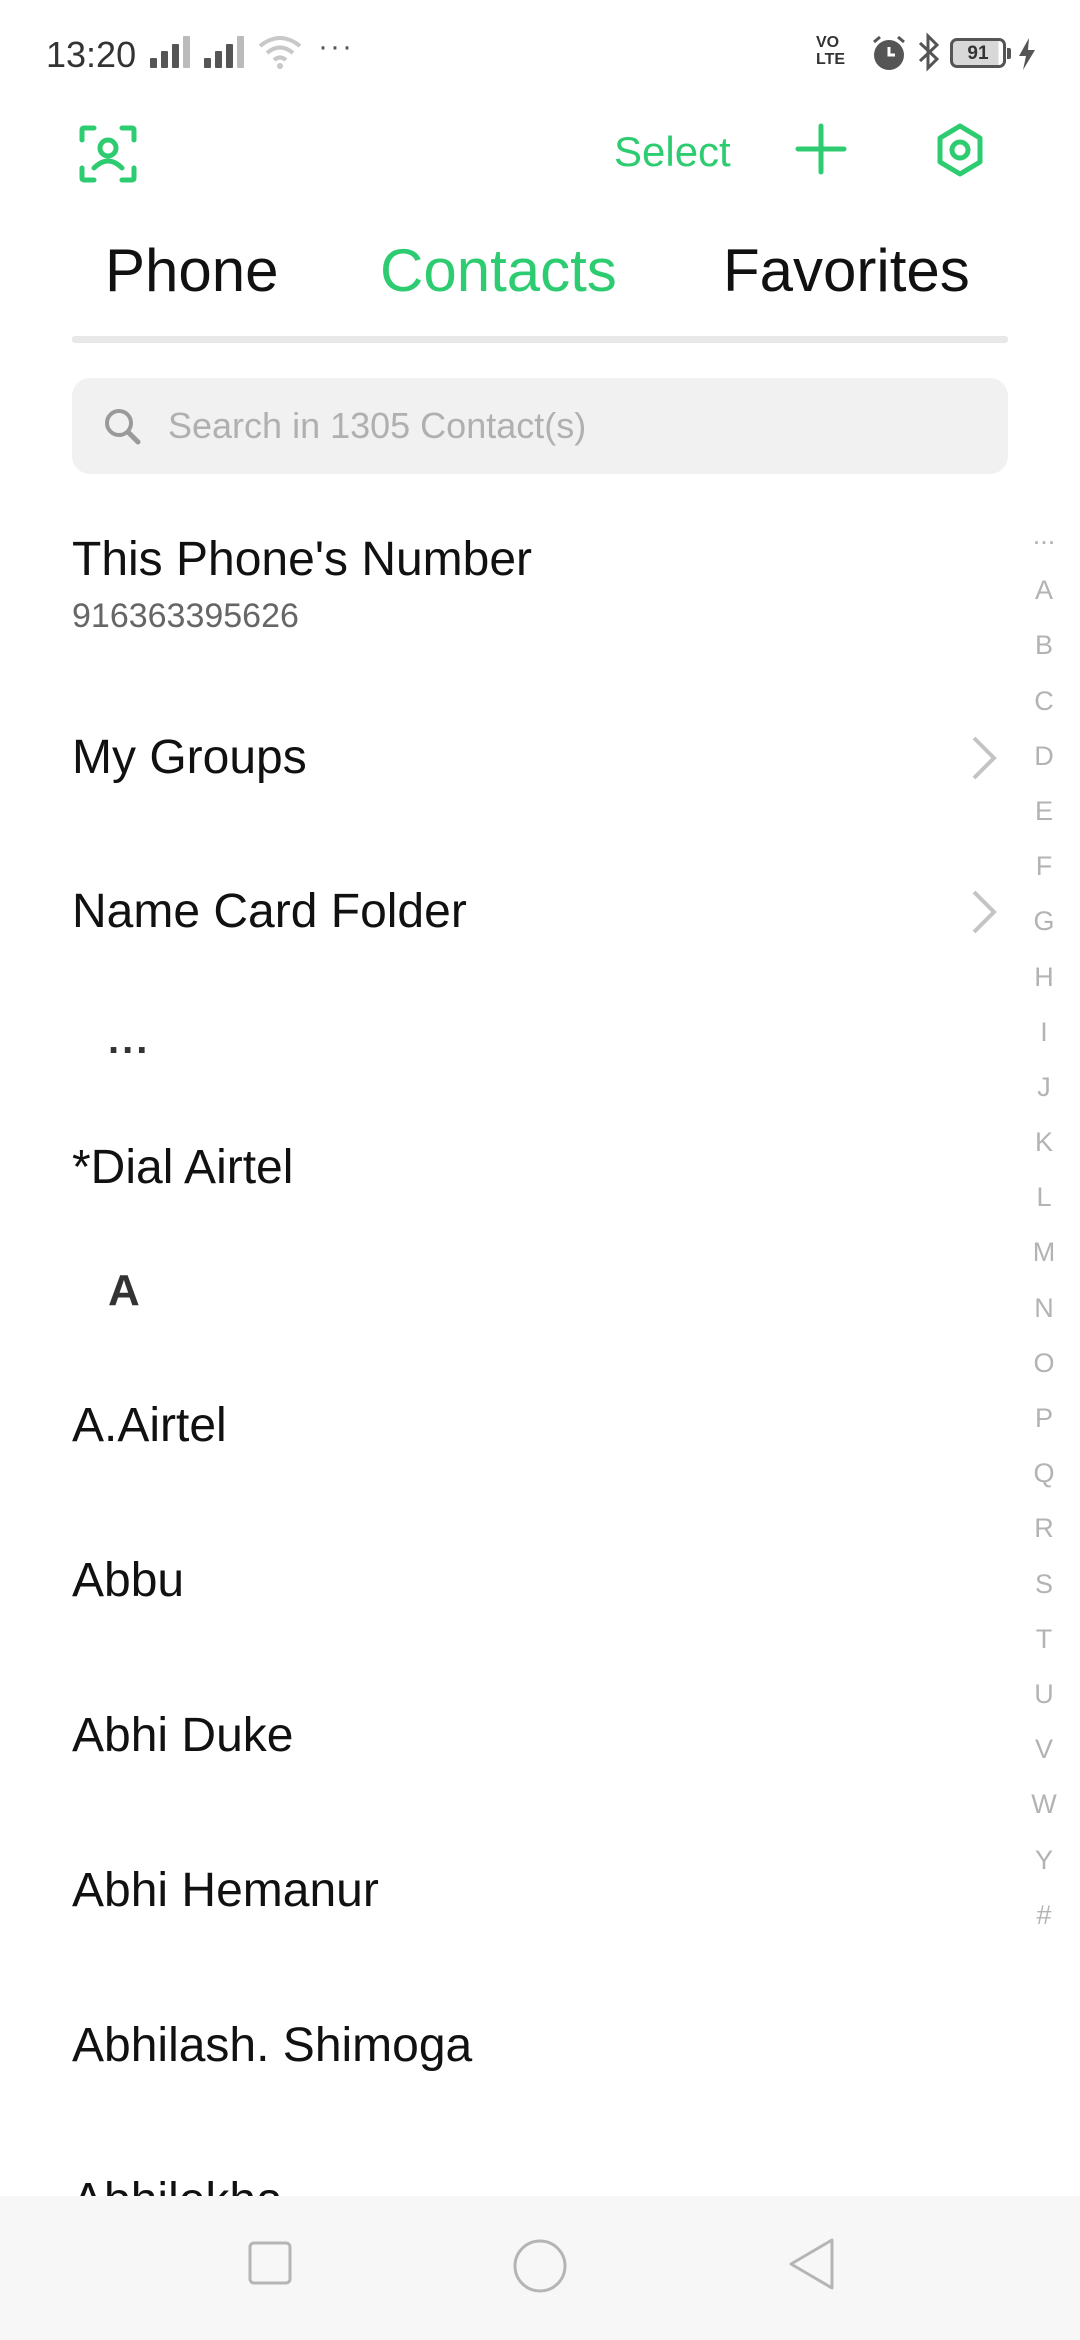 Image resolution: width=1080 pixels, height=2340 pixels. What do you see at coordinates (1044, 811) in the screenshot?
I see `index-e: E` at bounding box center [1044, 811].